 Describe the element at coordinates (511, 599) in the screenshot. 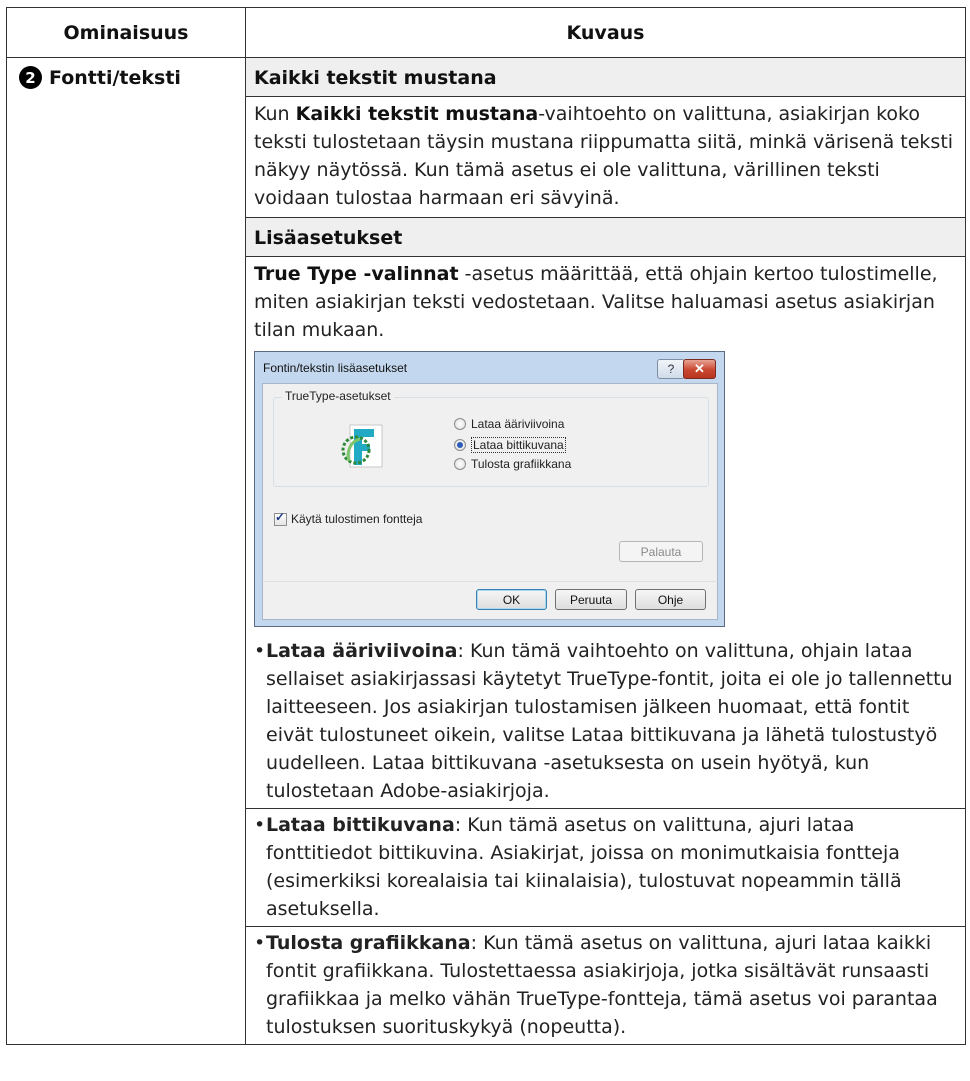

I see `ok-button: OK` at that location.